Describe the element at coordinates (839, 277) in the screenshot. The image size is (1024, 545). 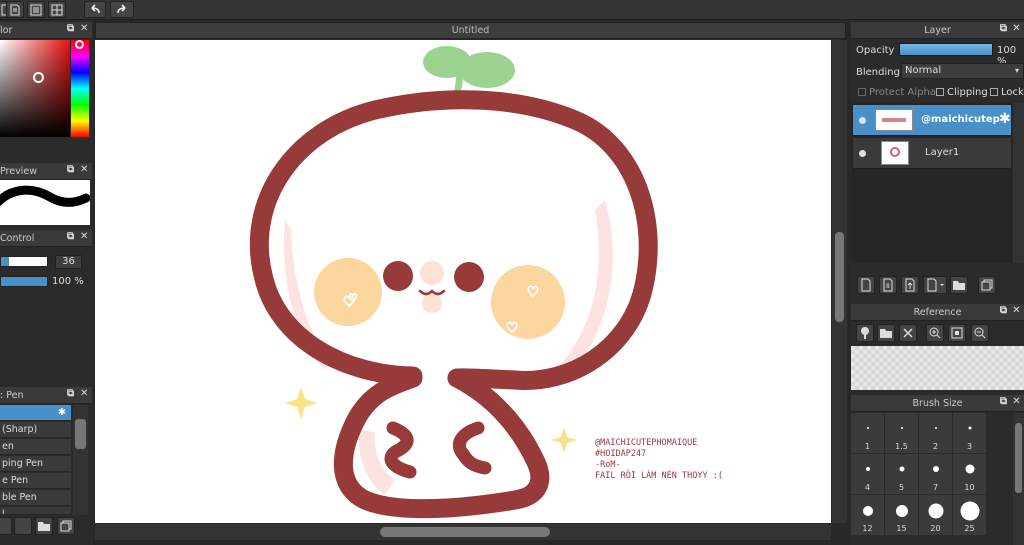
I see `vertical-scroll-thumb` at that location.